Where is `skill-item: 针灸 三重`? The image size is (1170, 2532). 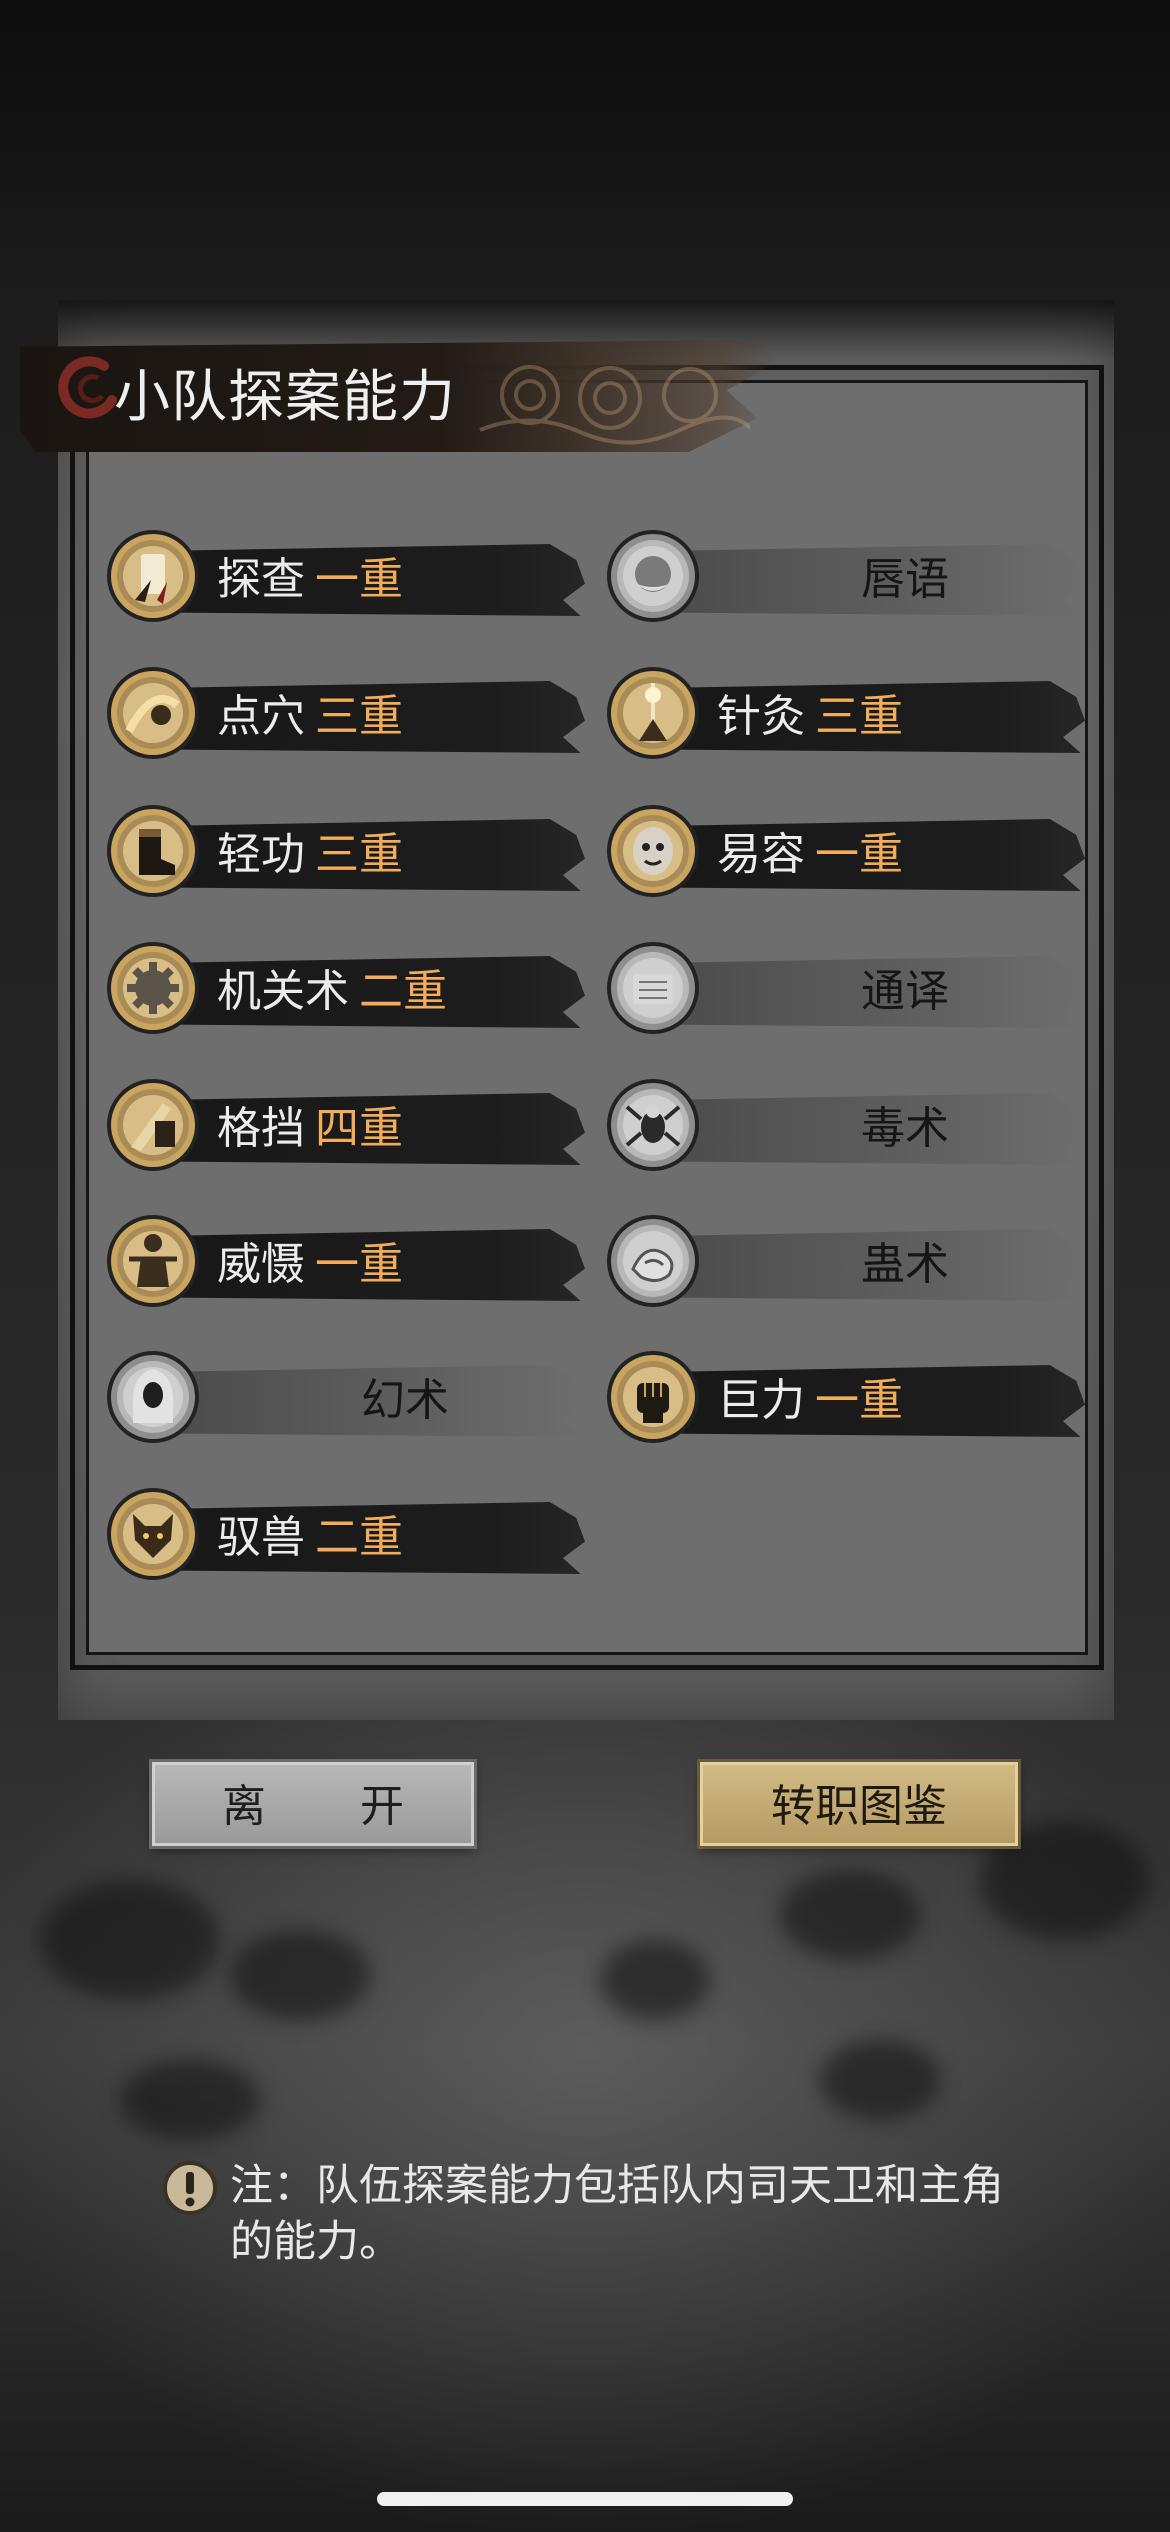 skill-item: 针灸 三重 is located at coordinates (845, 714).